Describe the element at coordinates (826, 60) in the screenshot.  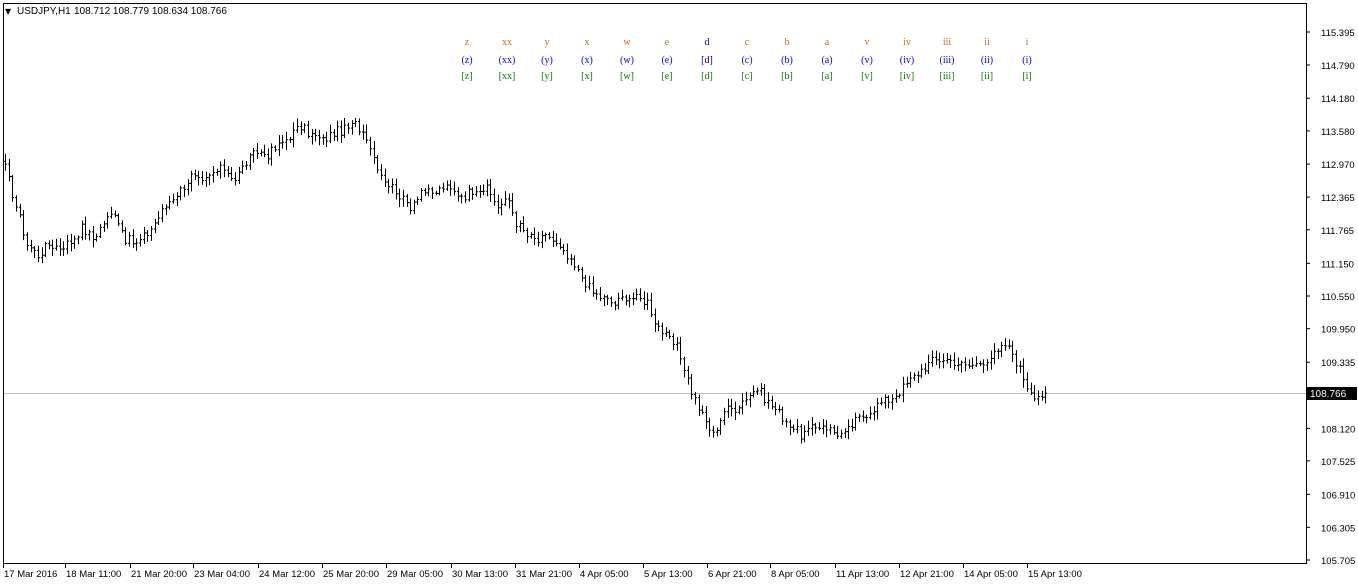
I see `wave-label: (a)` at that location.